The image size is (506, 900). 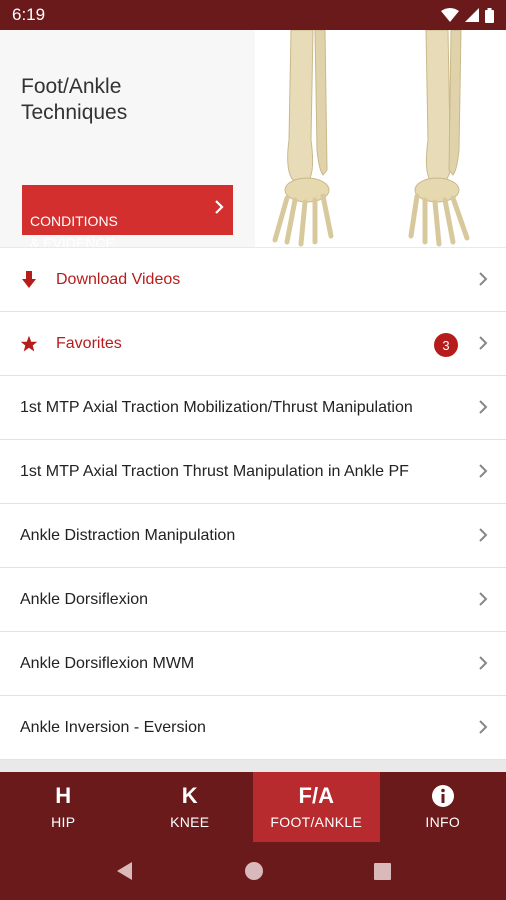 I want to click on download-videos-label: Download Videos, so click(x=118, y=279).